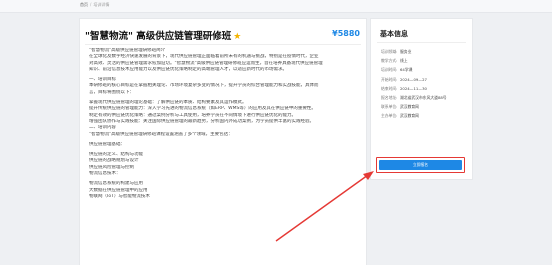 The height and width of the screenshot is (265, 552). What do you see at coordinates (237, 37) in the screenshot?
I see `star-icon: ★` at bounding box center [237, 37].